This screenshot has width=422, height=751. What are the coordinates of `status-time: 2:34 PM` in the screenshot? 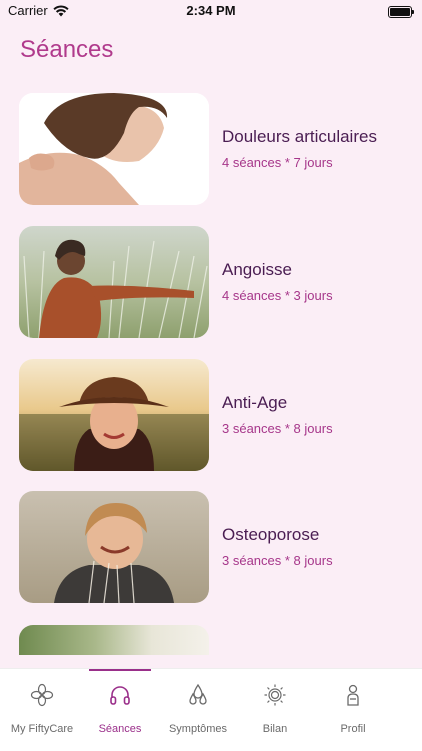 It's located at (211, 10).